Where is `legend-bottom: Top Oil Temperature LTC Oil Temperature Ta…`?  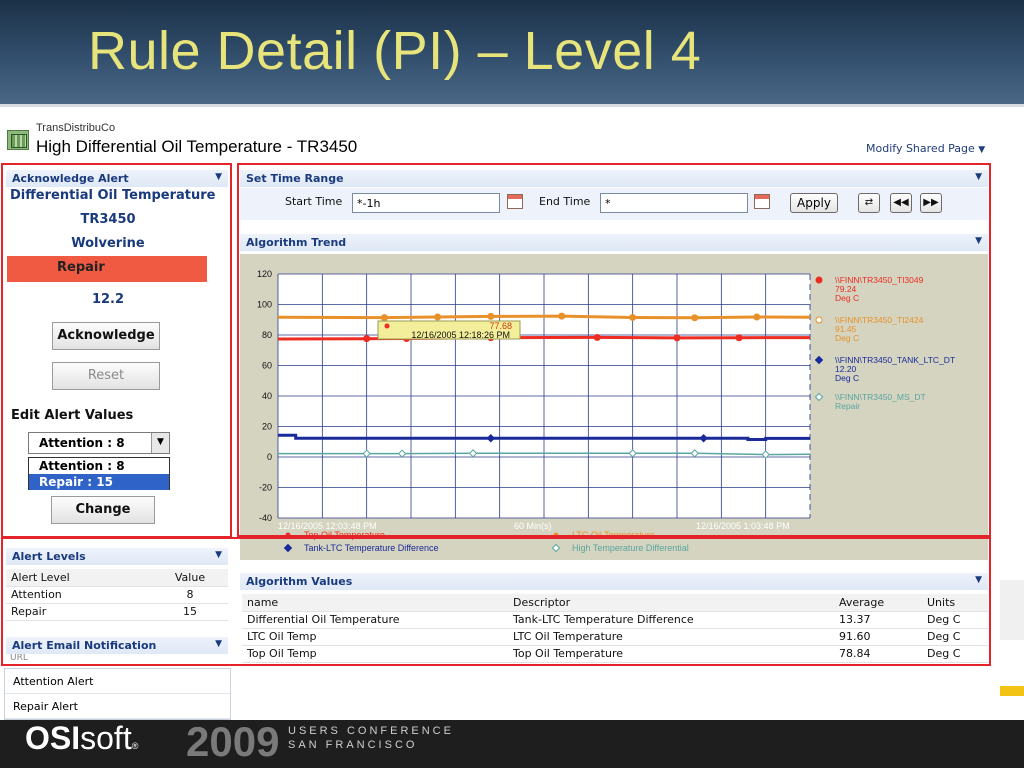 legend-bottom: Top Oil Temperature LTC Oil Temperature Ta… is located at coordinates (486, 541).